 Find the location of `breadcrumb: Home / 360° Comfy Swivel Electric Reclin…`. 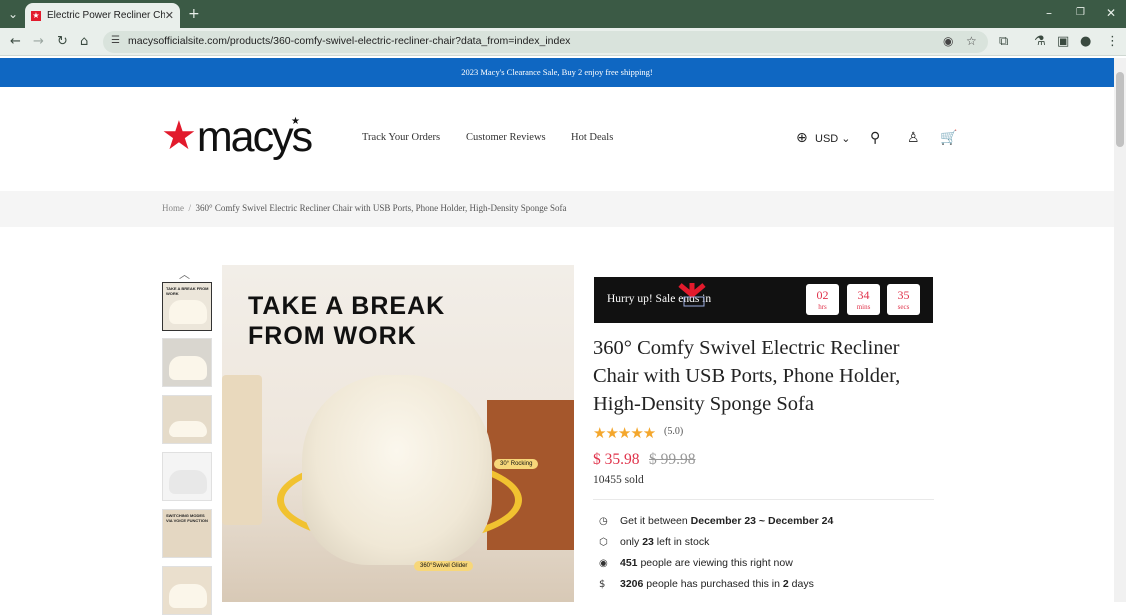

breadcrumb: Home / 360° Comfy Swivel Electric Reclin… is located at coordinates (557, 209).